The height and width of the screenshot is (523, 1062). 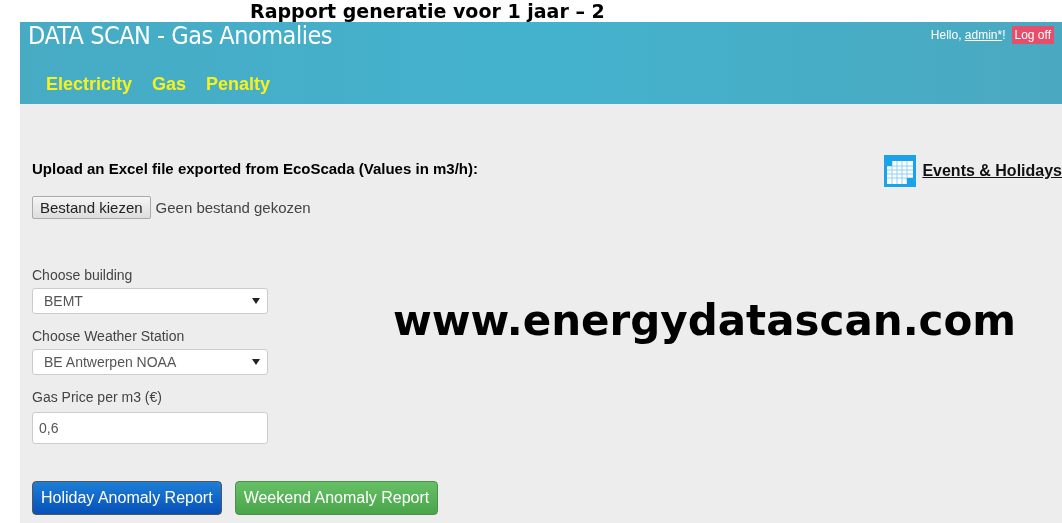 I want to click on slide-title: Rapport generatie voor 1 jaar – 2, so click(x=427, y=11).